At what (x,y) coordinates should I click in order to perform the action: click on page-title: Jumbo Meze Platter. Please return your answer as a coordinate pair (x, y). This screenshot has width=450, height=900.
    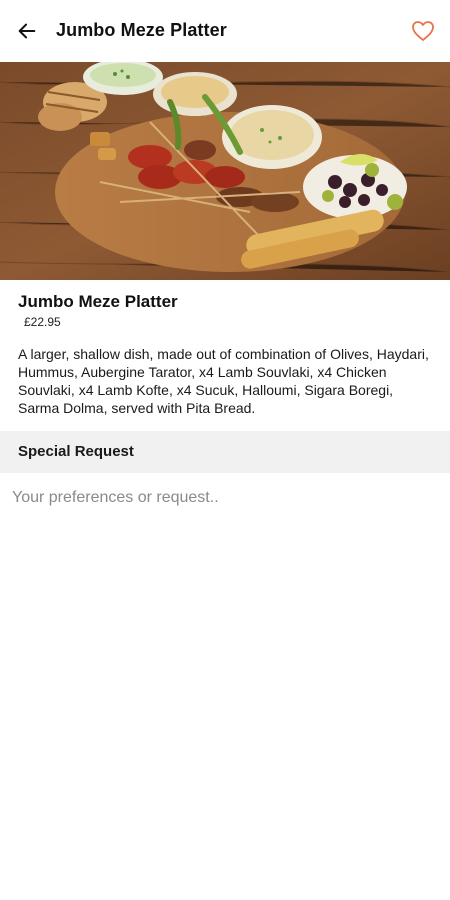
    Looking at the image, I should click on (141, 30).